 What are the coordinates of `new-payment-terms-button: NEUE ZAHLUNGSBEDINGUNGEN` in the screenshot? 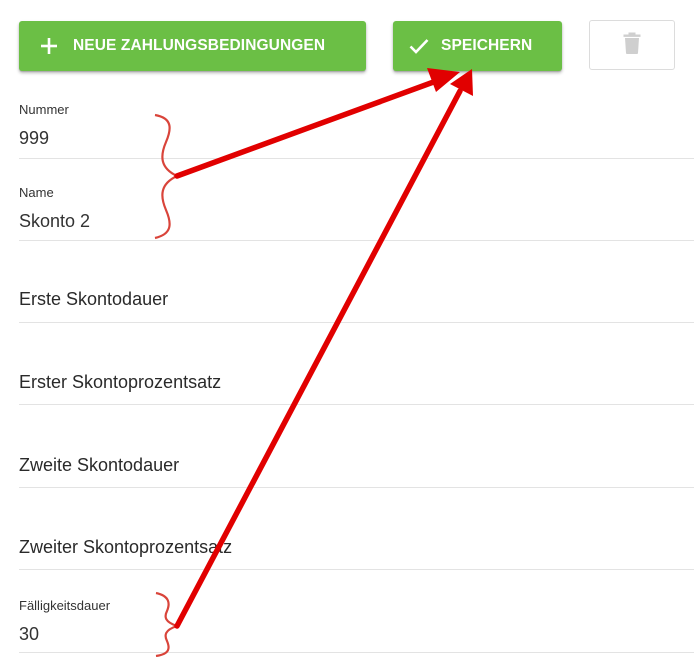 It's located at (192, 46).